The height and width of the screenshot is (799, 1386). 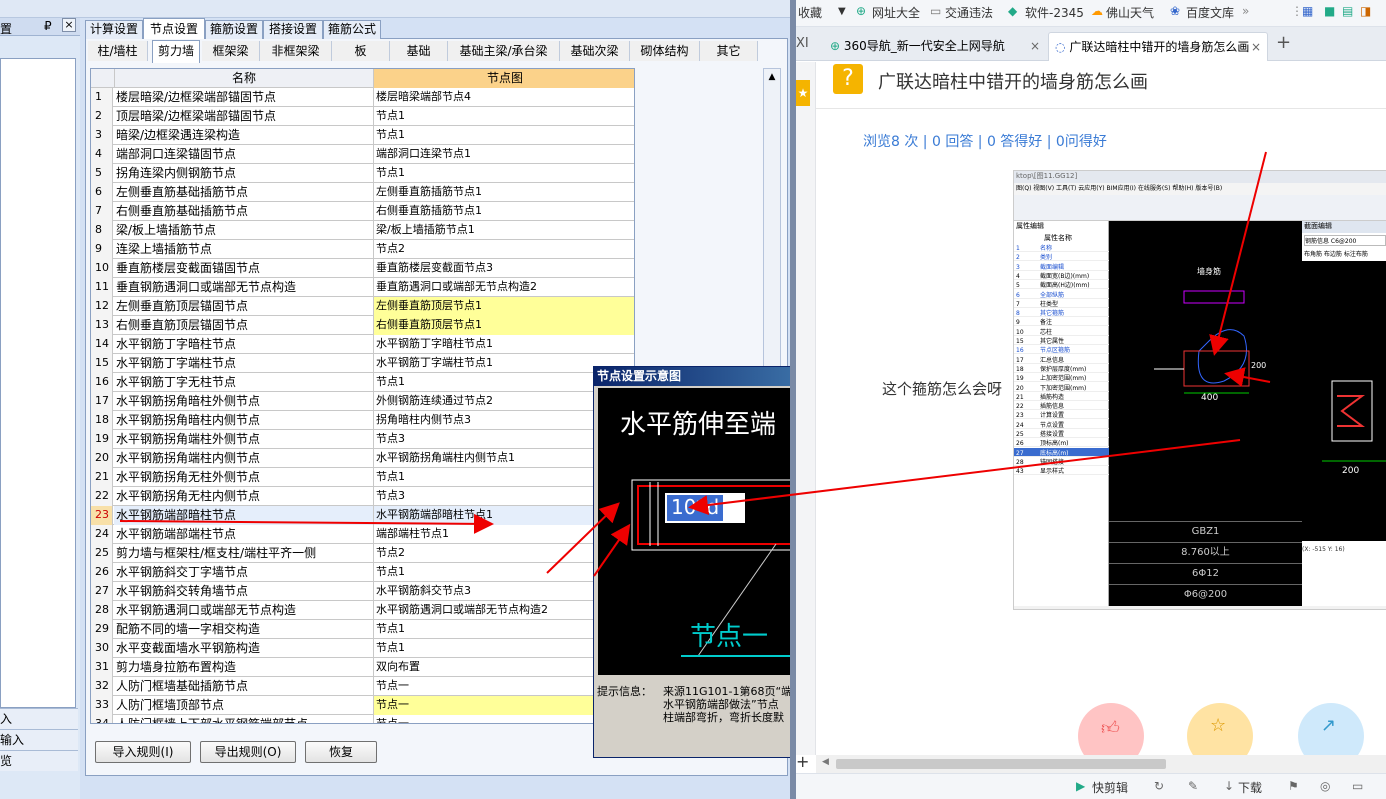 I want to click on scrollbar-thumb, so click(x=1001, y=764).